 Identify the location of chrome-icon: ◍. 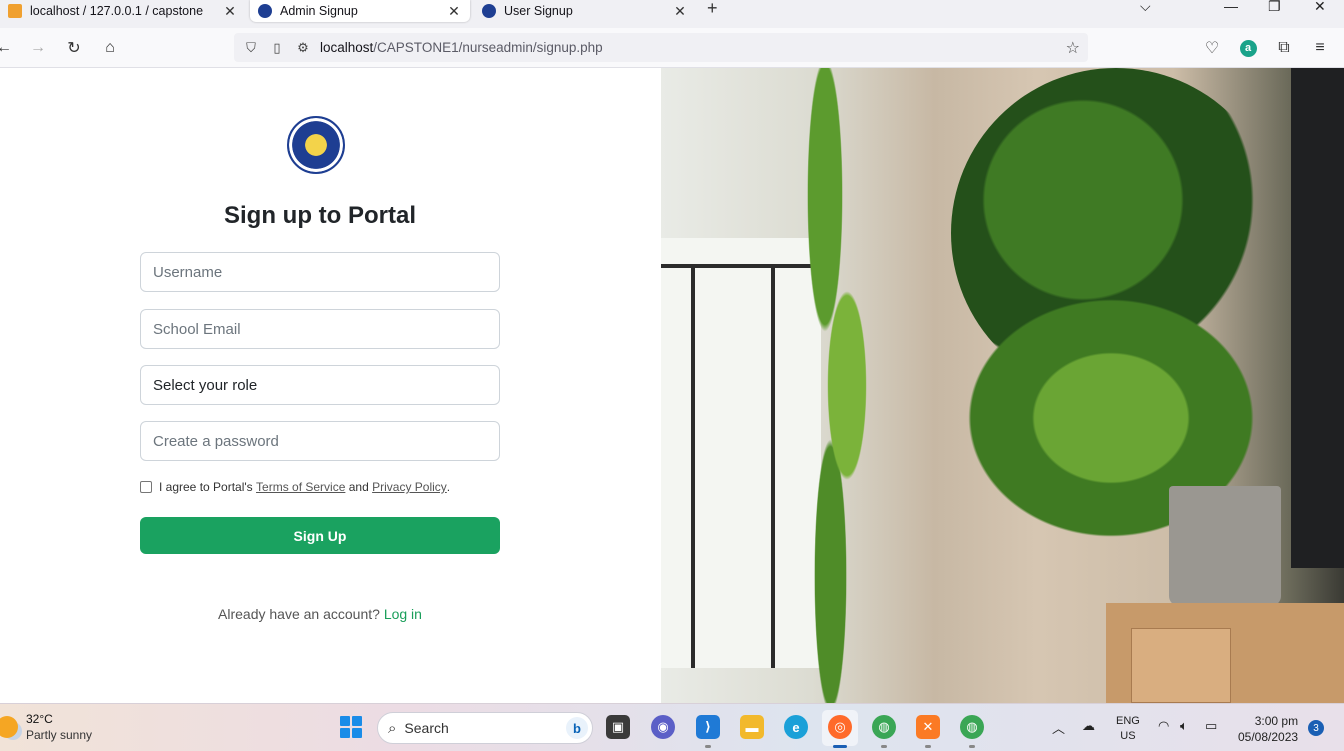
(884, 727).